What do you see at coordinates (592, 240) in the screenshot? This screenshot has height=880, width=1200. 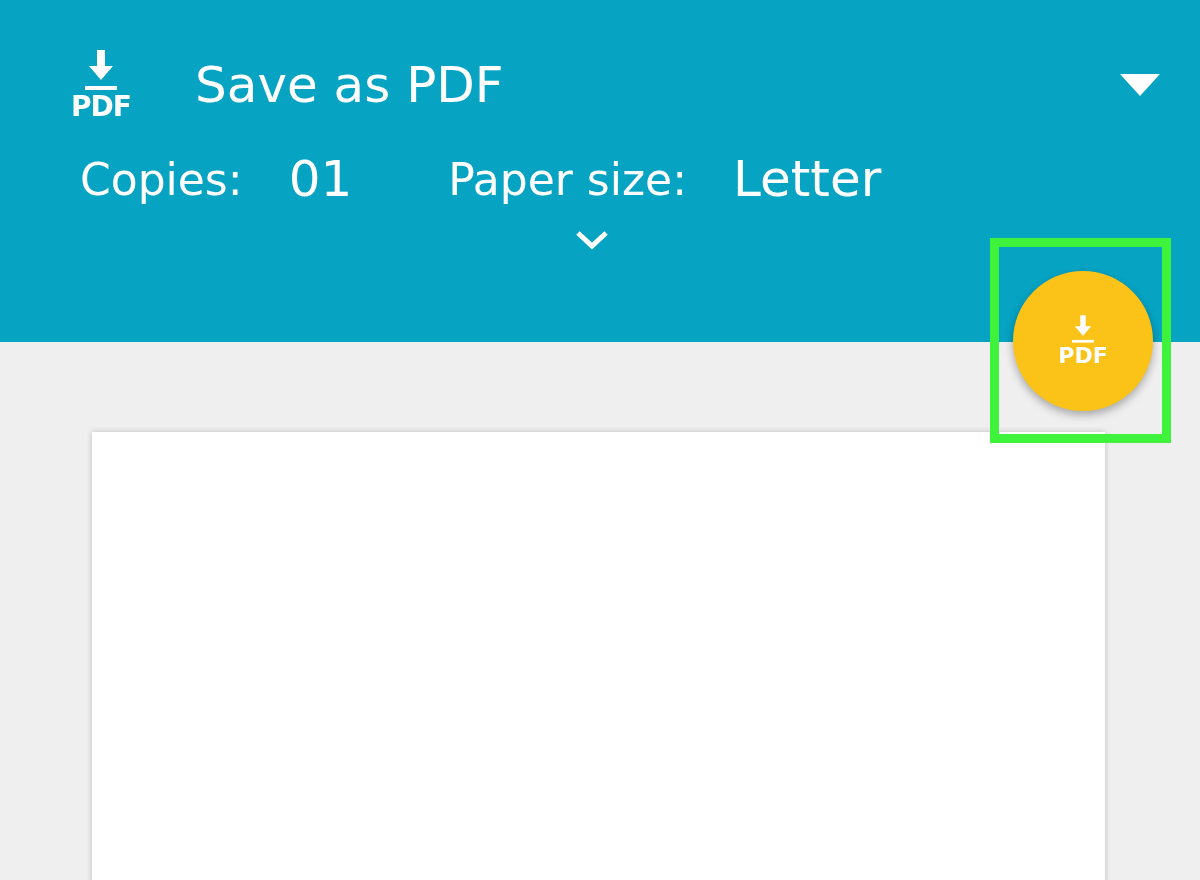 I see `expand-icon` at bounding box center [592, 240].